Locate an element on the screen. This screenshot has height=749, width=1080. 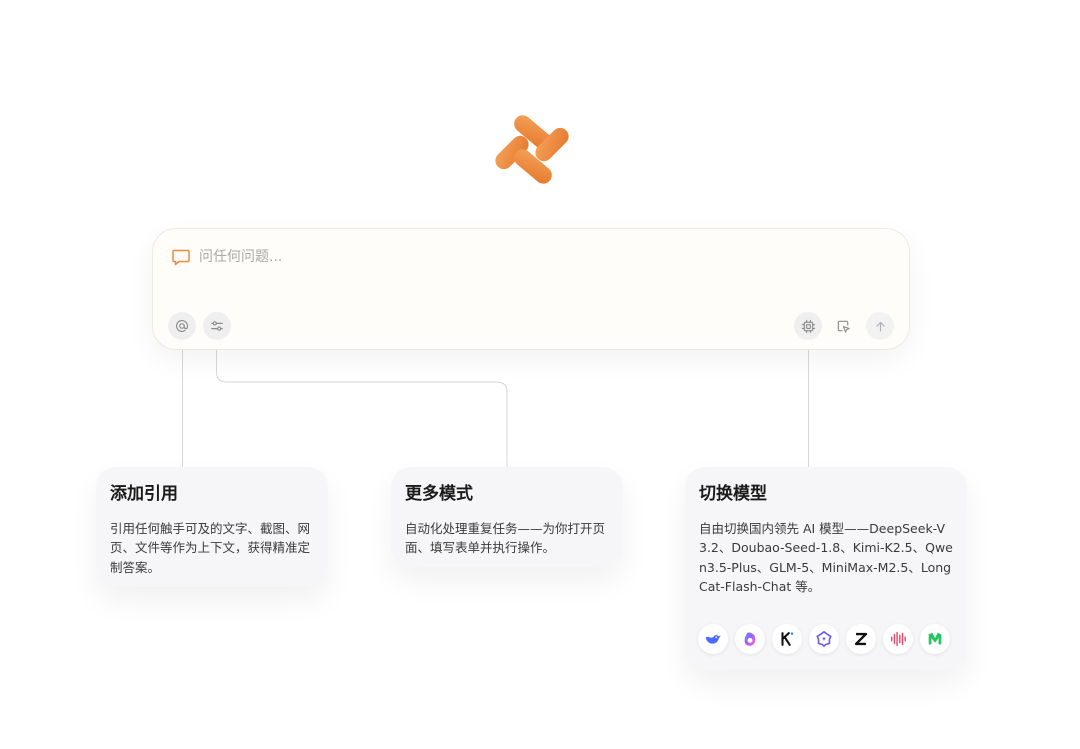
minimax-icon is located at coordinates (898, 639).